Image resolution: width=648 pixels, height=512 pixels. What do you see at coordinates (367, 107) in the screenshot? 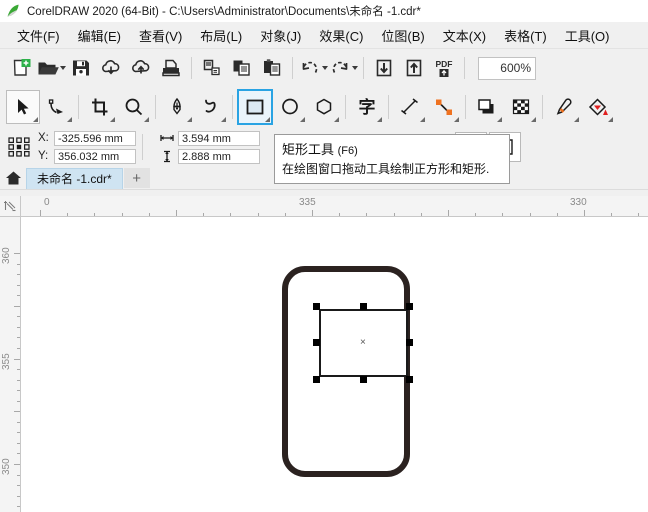
I see `text-tool: 字` at bounding box center [367, 107].